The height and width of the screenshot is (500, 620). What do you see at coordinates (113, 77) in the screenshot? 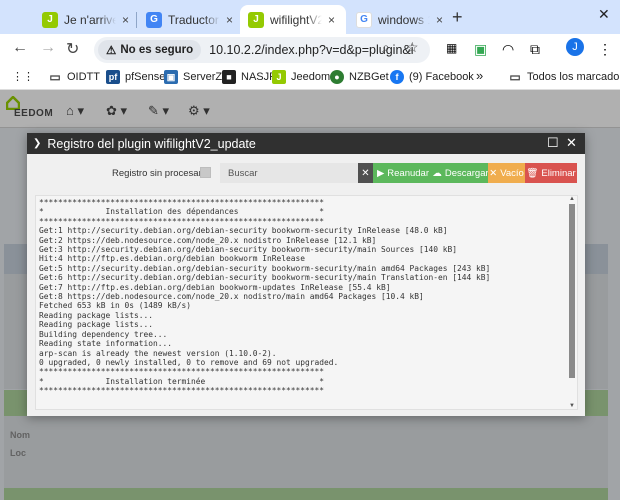
I see `pfsense-icon: pf` at bounding box center [113, 77].